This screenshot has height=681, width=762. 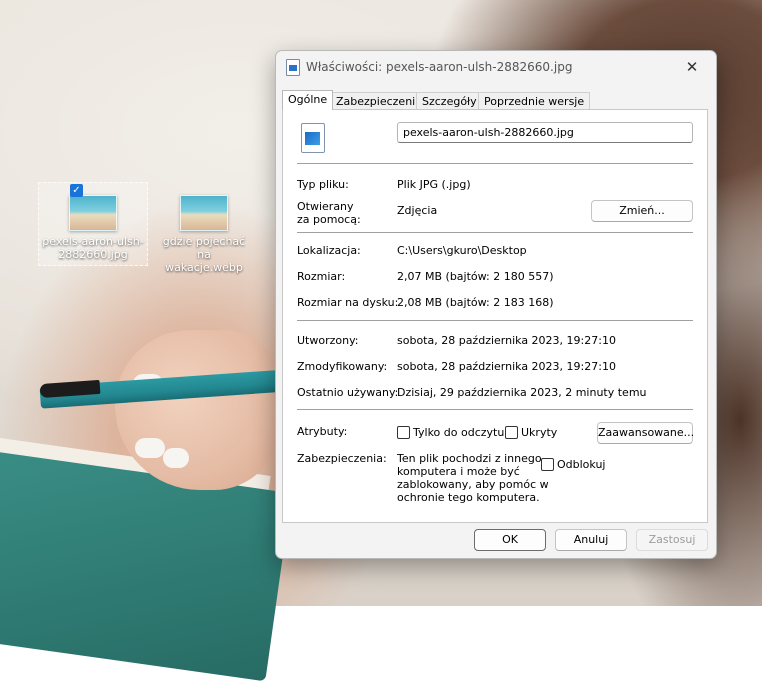 What do you see at coordinates (510, 540) in the screenshot?
I see `ok-button: OK` at bounding box center [510, 540].